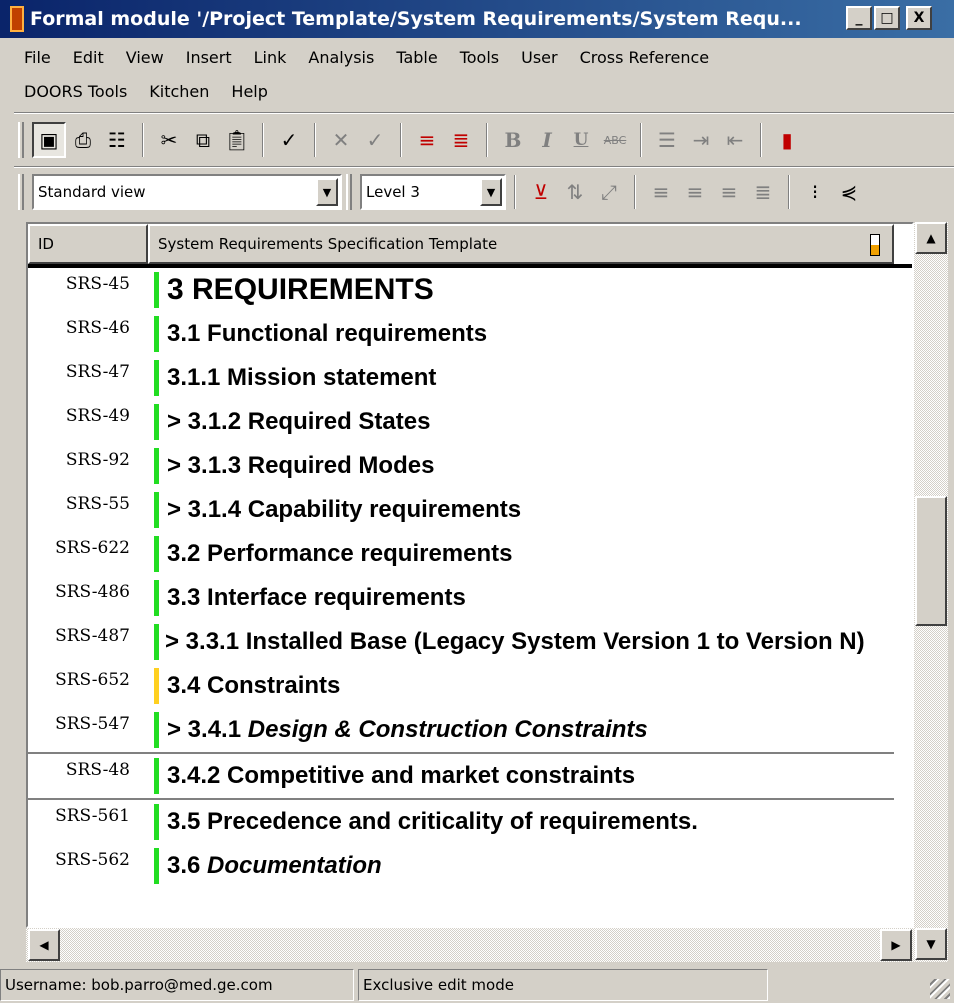 The width and height of the screenshot is (954, 1003). Describe the element at coordinates (88, 554) in the screenshot. I see `row-id: SRS-622` at that location.